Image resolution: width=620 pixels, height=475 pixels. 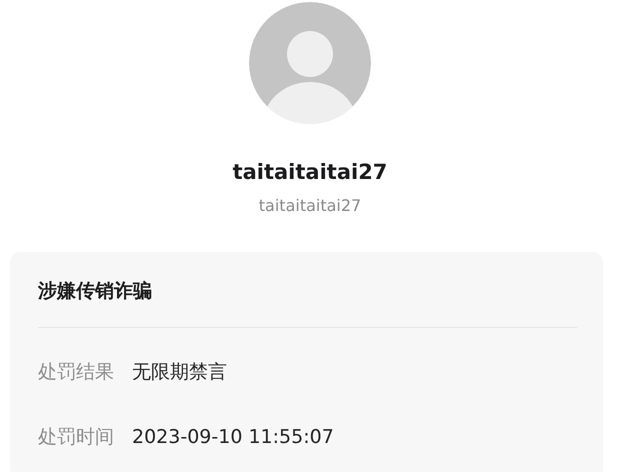 I want to click on field-value: 无限期禁言, so click(x=179, y=372).